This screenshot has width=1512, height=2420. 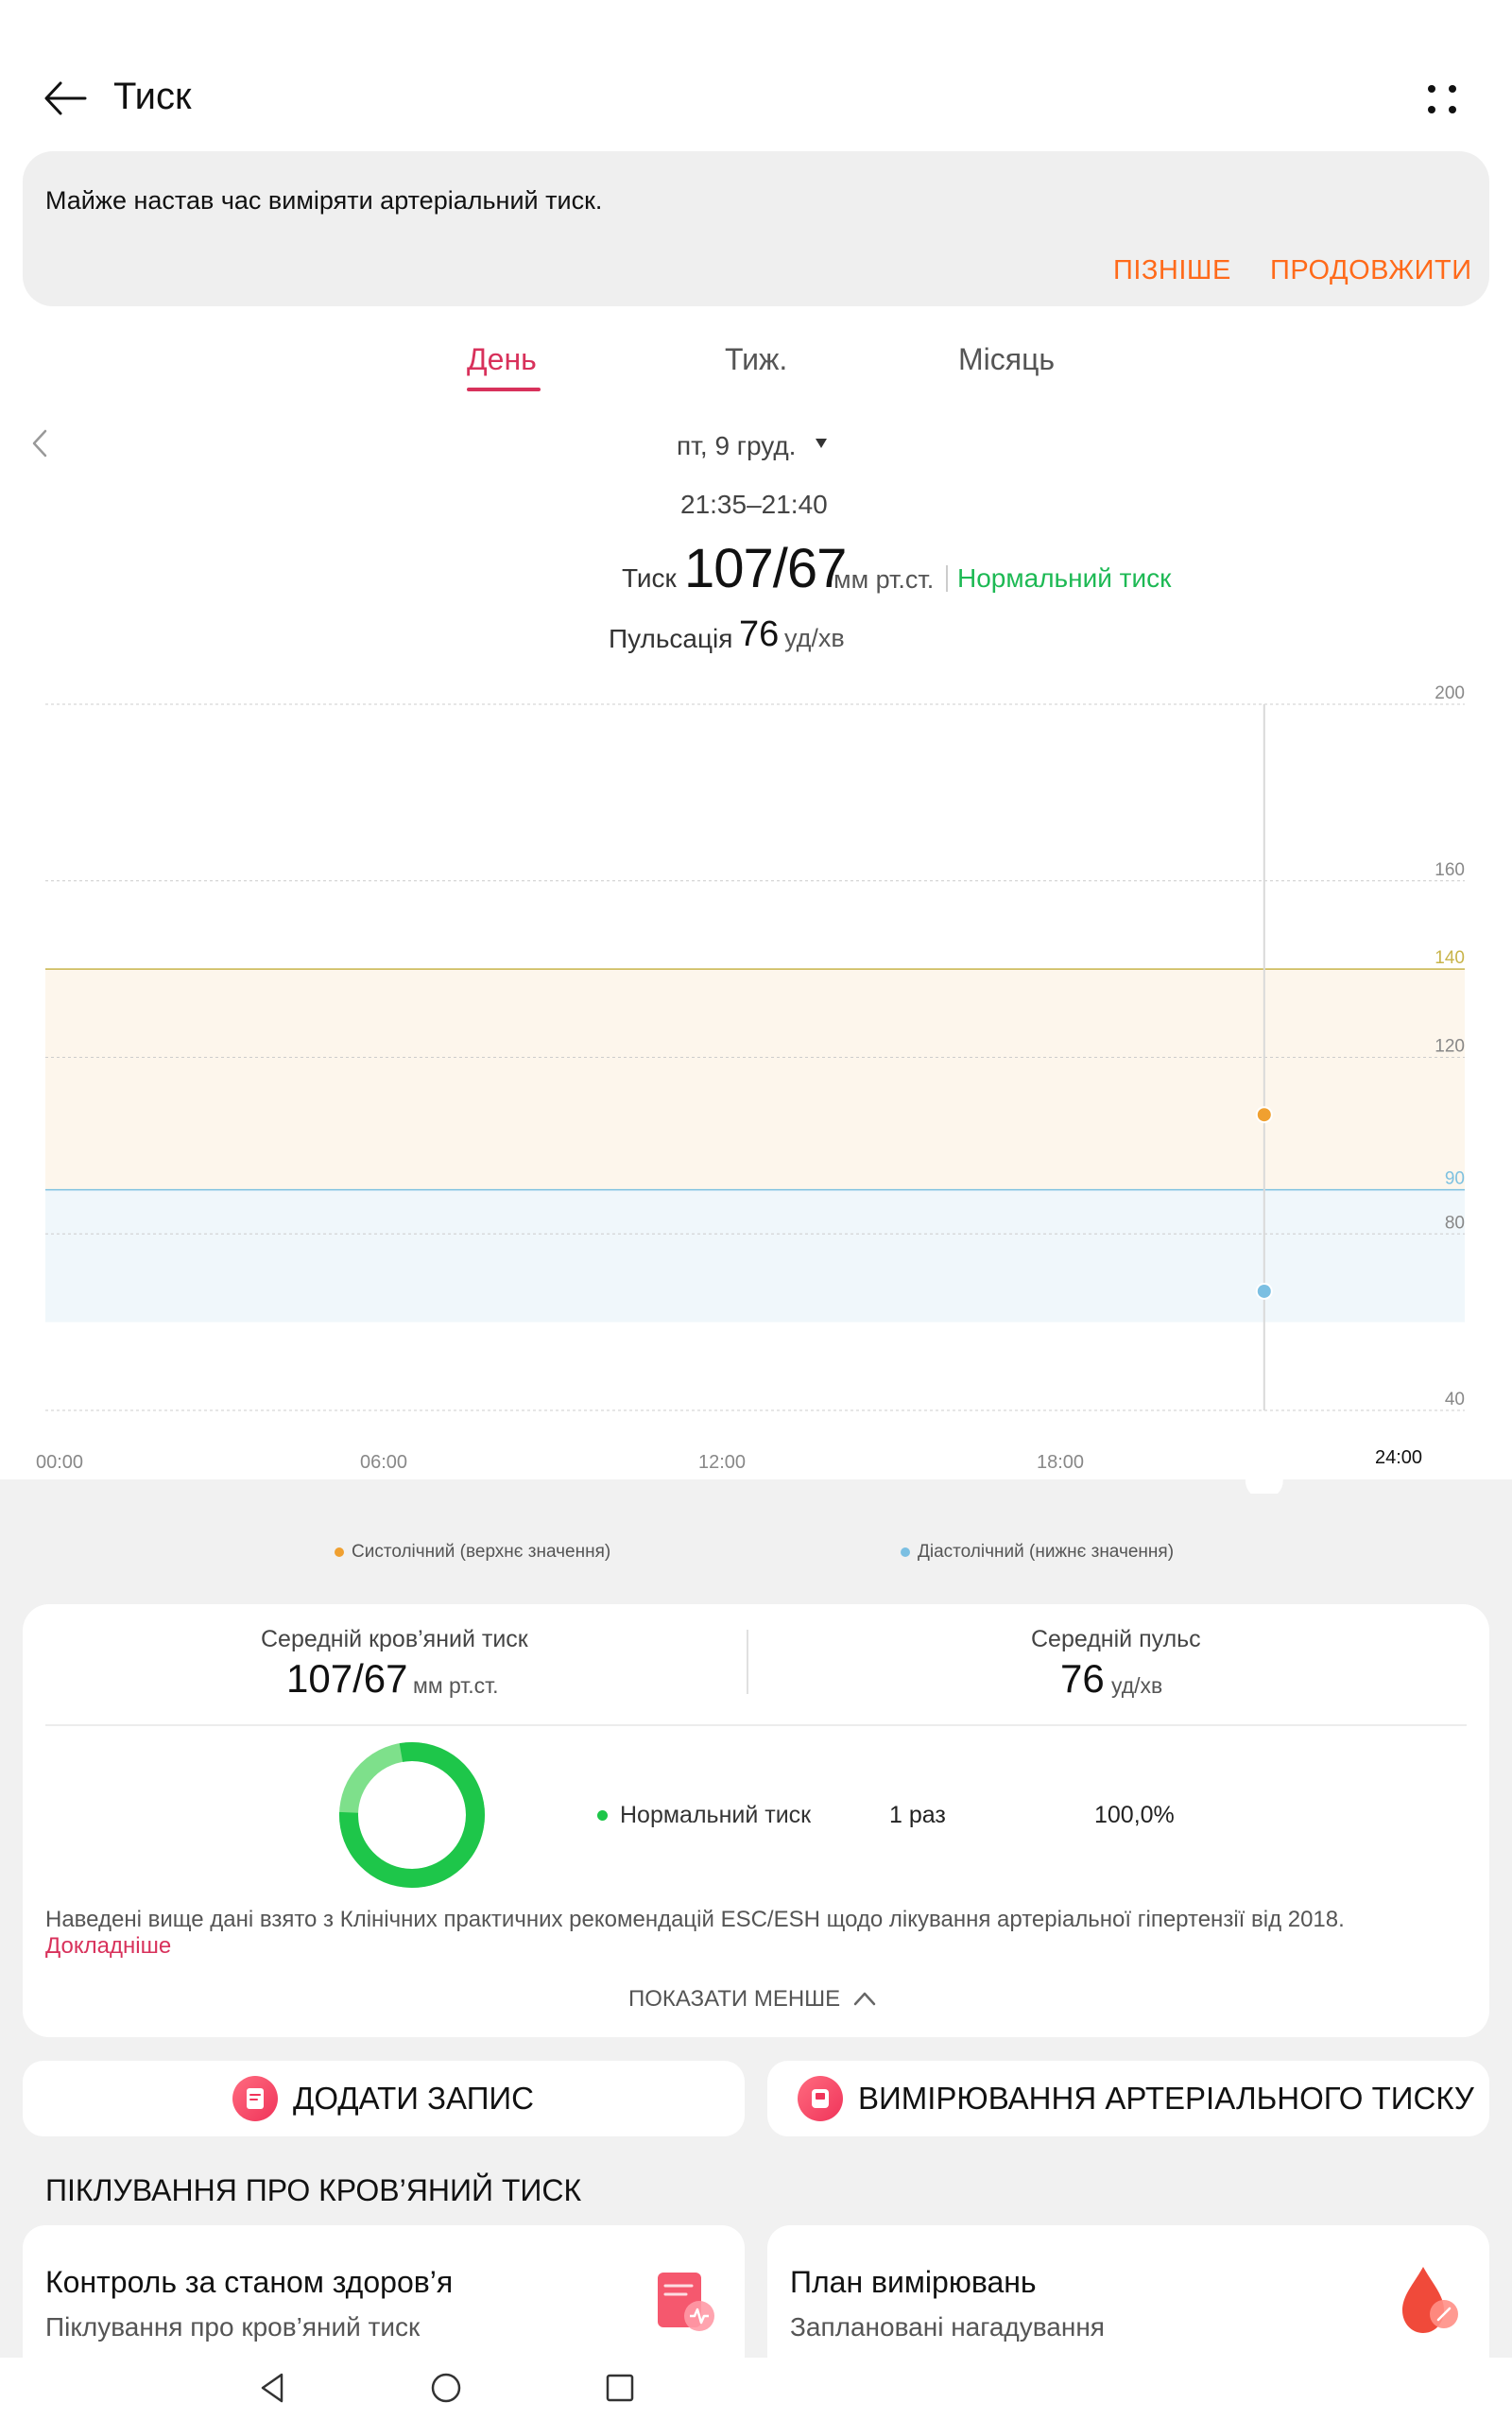 I want to click on elevated-zone, so click(x=755, y=1079).